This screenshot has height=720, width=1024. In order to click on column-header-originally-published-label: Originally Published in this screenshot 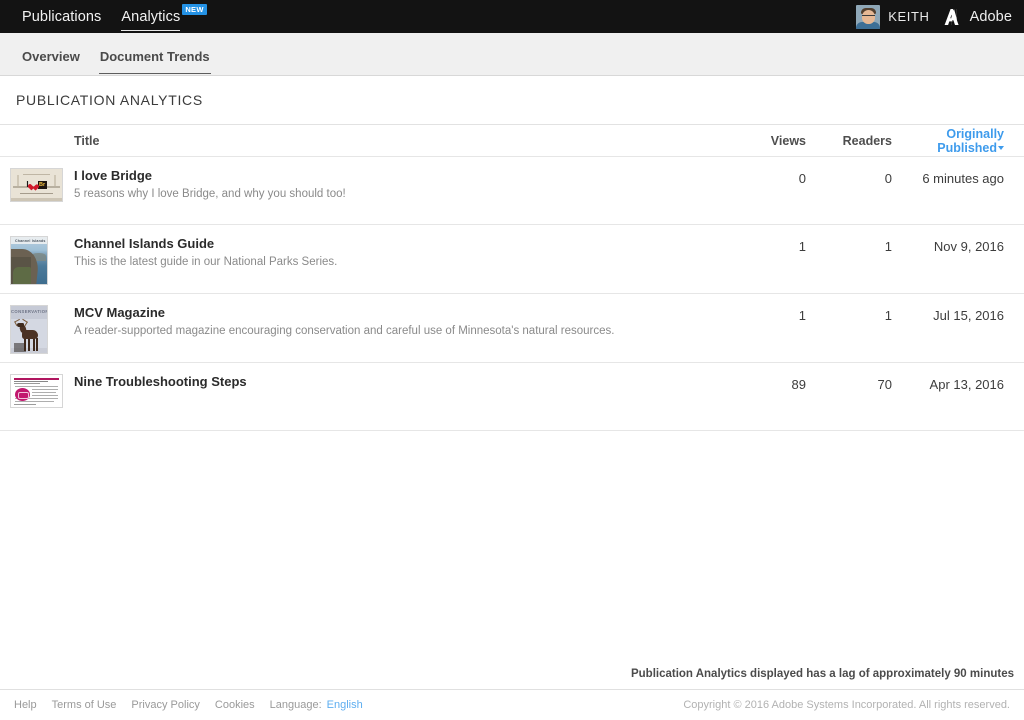, I will do `click(970, 140)`.